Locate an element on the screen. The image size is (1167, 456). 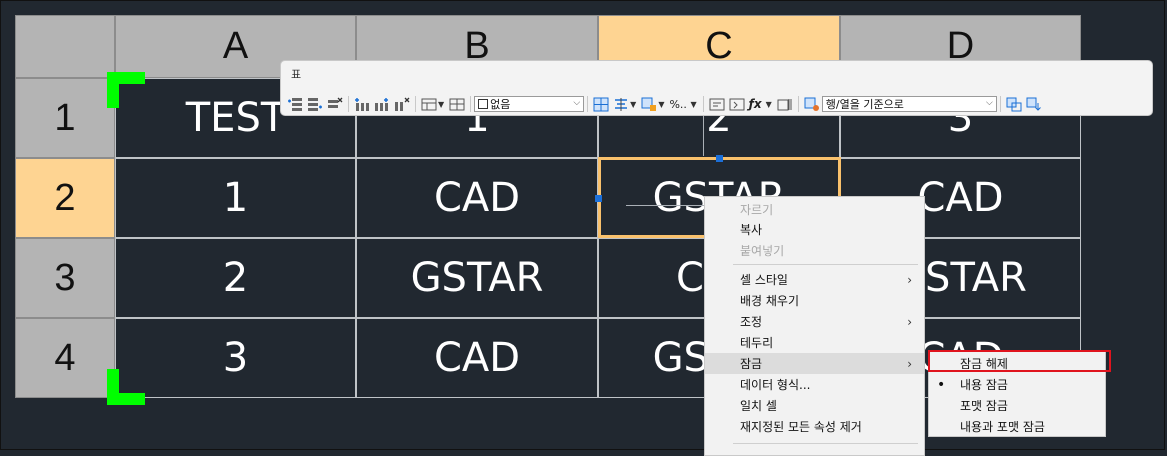
highlight-box is located at coordinates (1019, 361).